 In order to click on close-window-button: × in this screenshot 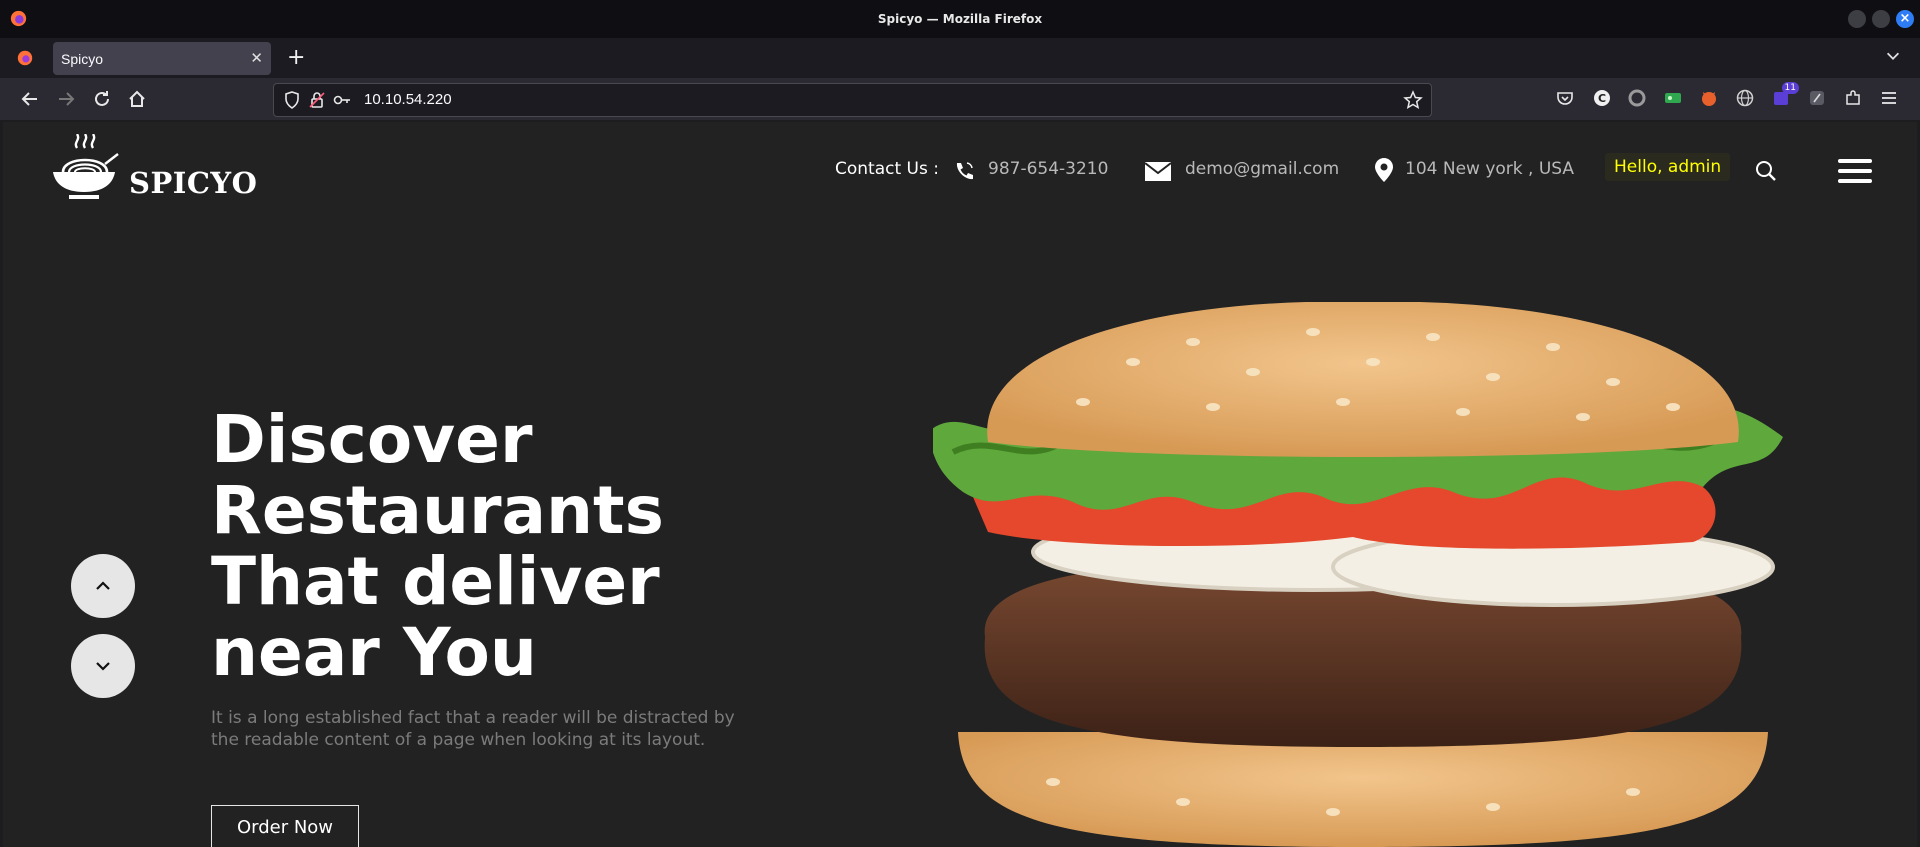, I will do `click(1905, 19)`.